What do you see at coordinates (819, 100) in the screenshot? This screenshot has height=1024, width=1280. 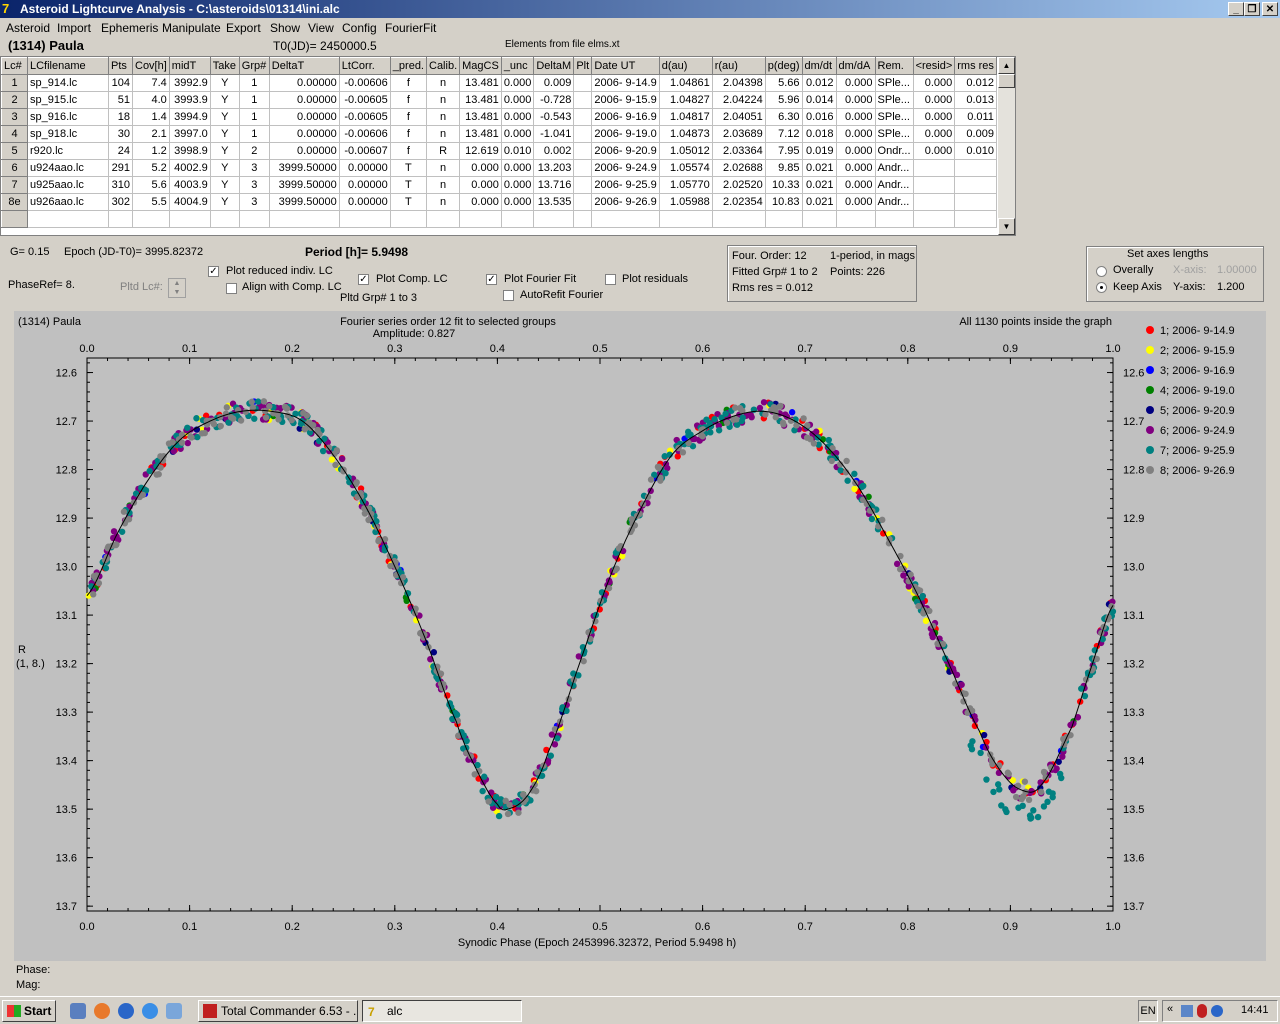 I see `table-cell: 0.014` at bounding box center [819, 100].